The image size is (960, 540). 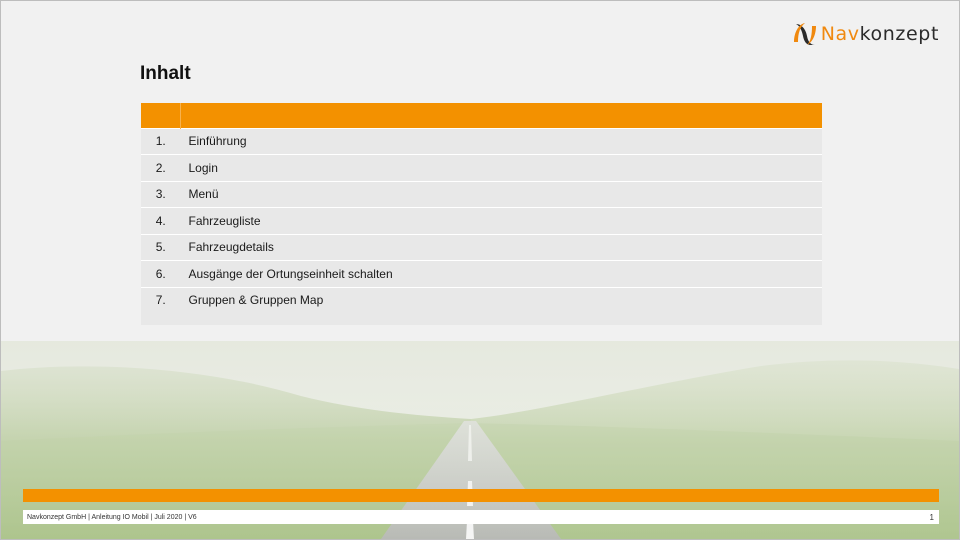 I want to click on toc-item: 3. Menü, so click(x=481, y=194).